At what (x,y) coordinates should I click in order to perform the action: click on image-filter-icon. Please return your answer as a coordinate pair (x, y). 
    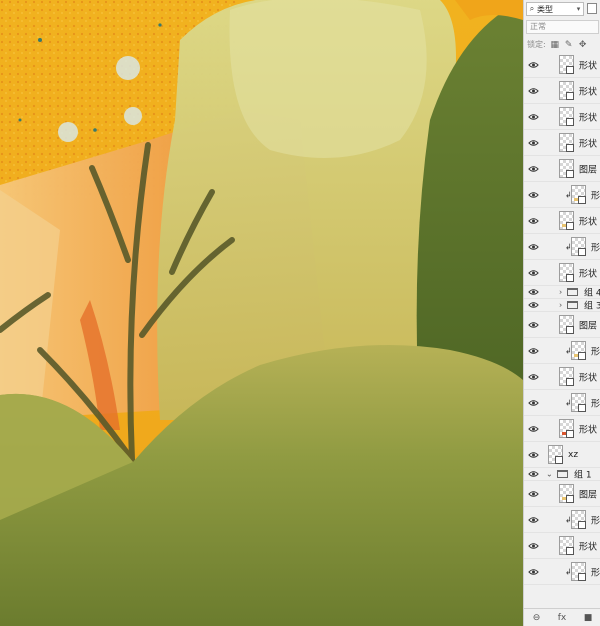
    Looking at the image, I should click on (592, 8).